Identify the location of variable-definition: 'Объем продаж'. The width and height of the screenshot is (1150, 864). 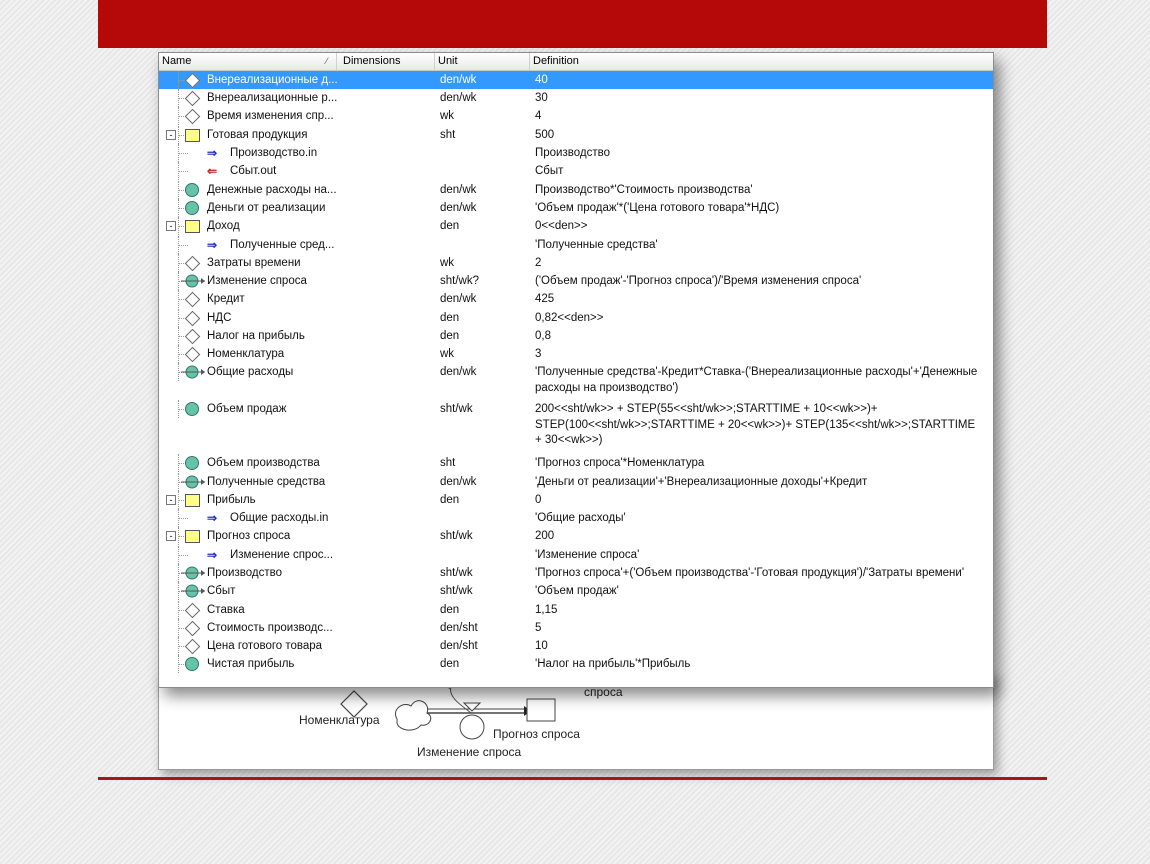
(577, 591).